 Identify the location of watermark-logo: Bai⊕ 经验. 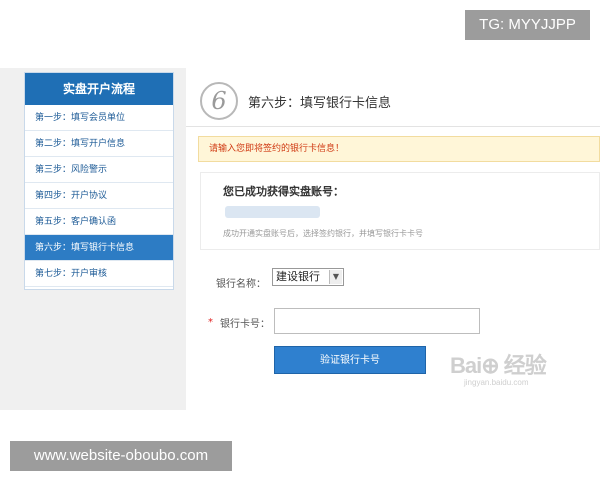
(498, 365).